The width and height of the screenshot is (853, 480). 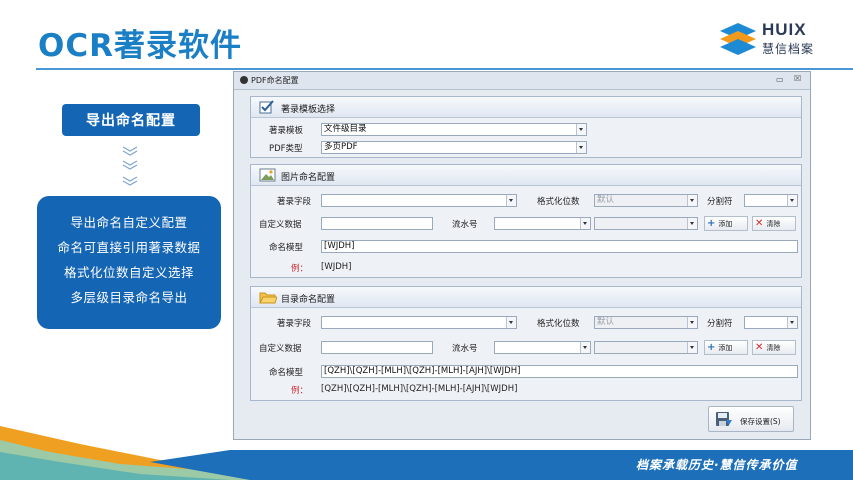 What do you see at coordinates (345, 129) in the screenshot?
I see `template-value: 文件级目录` at bounding box center [345, 129].